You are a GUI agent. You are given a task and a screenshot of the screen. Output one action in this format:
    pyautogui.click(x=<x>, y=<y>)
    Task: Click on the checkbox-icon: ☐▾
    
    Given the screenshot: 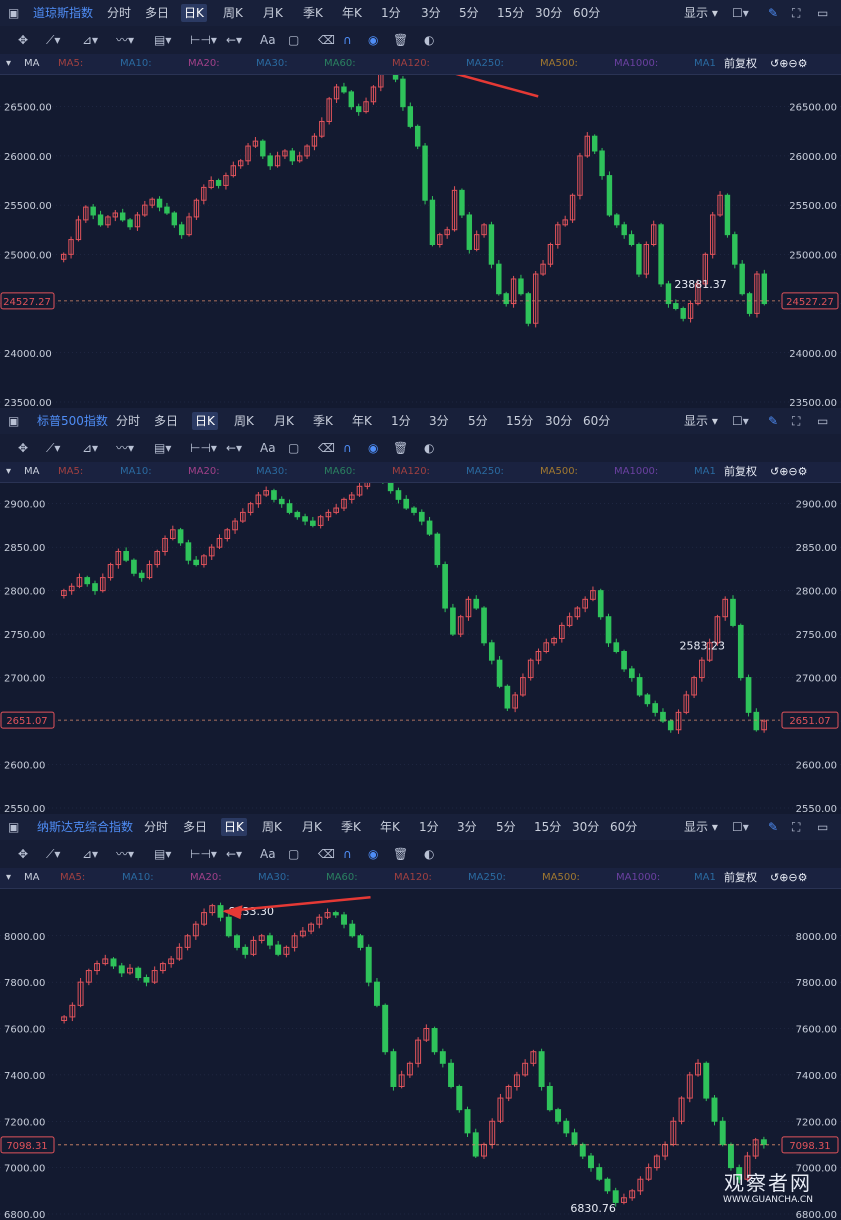 What is the action you would take?
    pyautogui.click(x=740, y=13)
    